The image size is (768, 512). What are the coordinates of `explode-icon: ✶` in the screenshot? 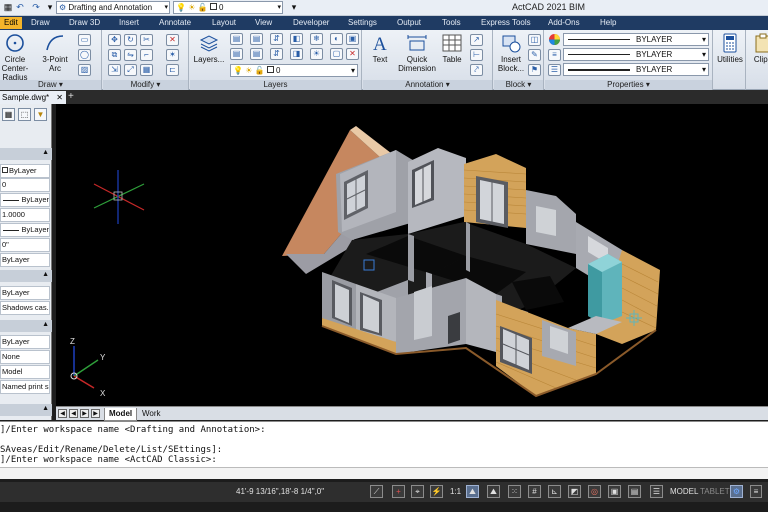 It's located at (172, 55).